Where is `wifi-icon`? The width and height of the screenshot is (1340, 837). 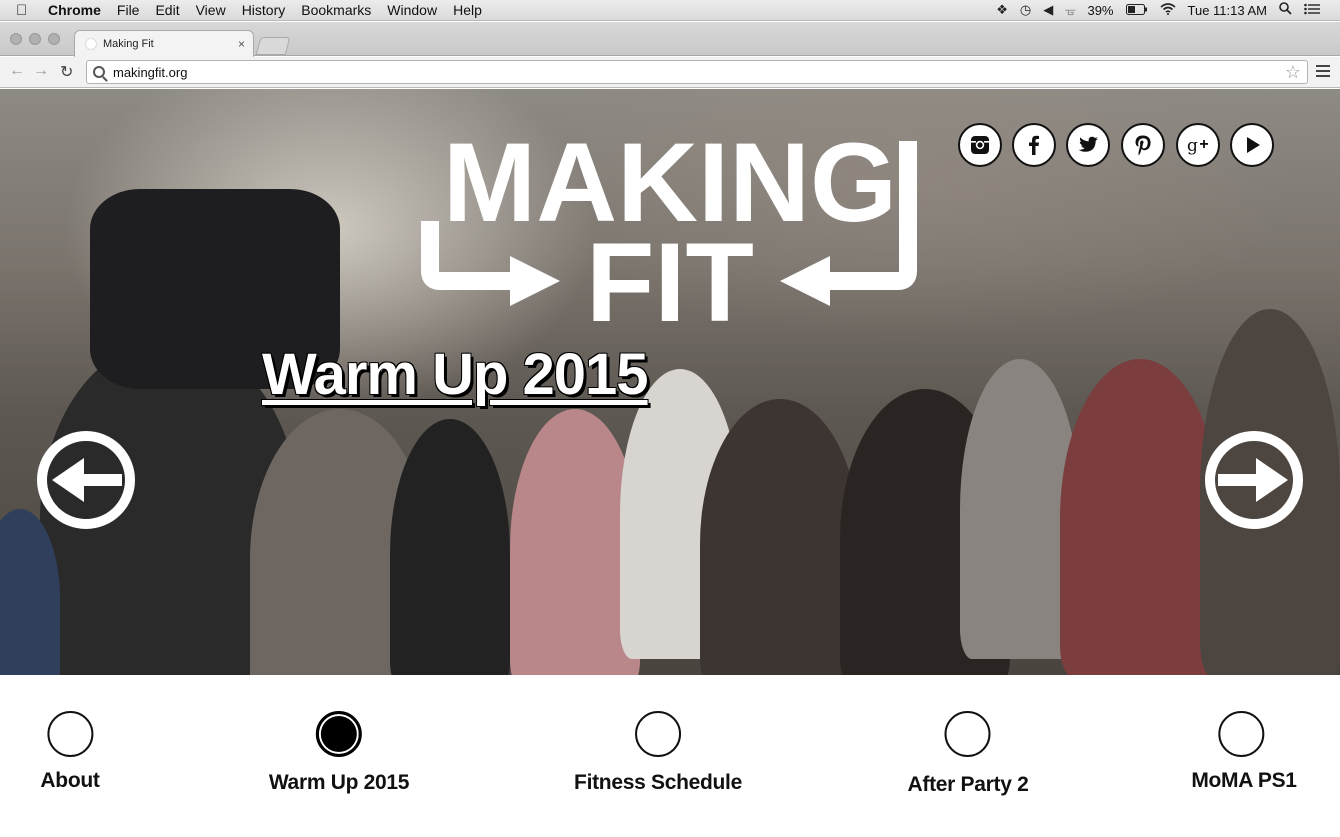 wifi-icon is located at coordinates (1167, 10).